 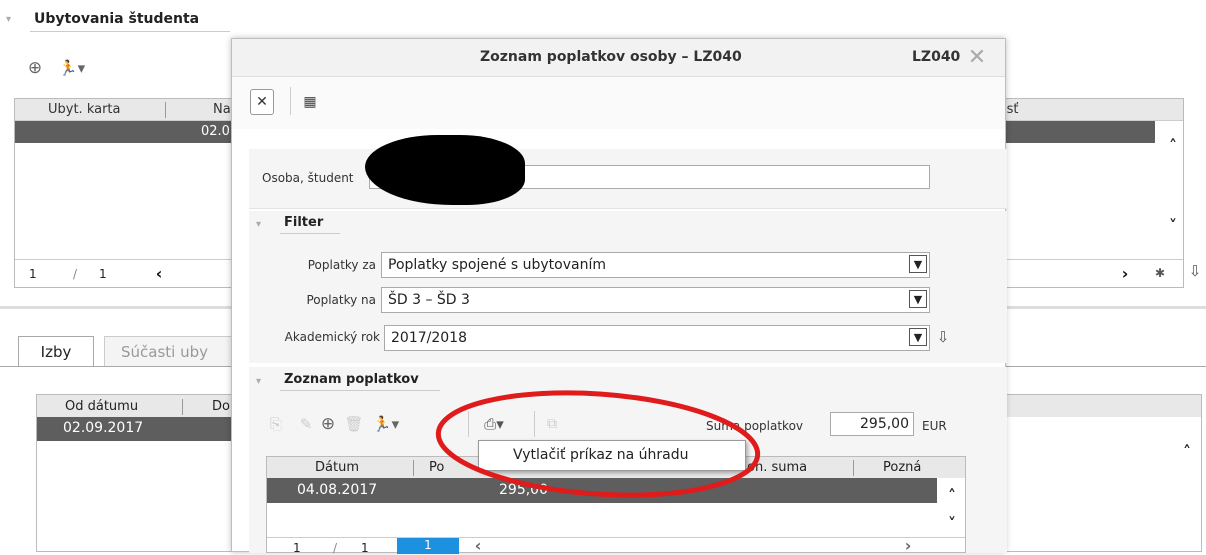 I want to click on dialog-title: Zoznam poplatkov osoby – LZ040, so click(x=611, y=57).